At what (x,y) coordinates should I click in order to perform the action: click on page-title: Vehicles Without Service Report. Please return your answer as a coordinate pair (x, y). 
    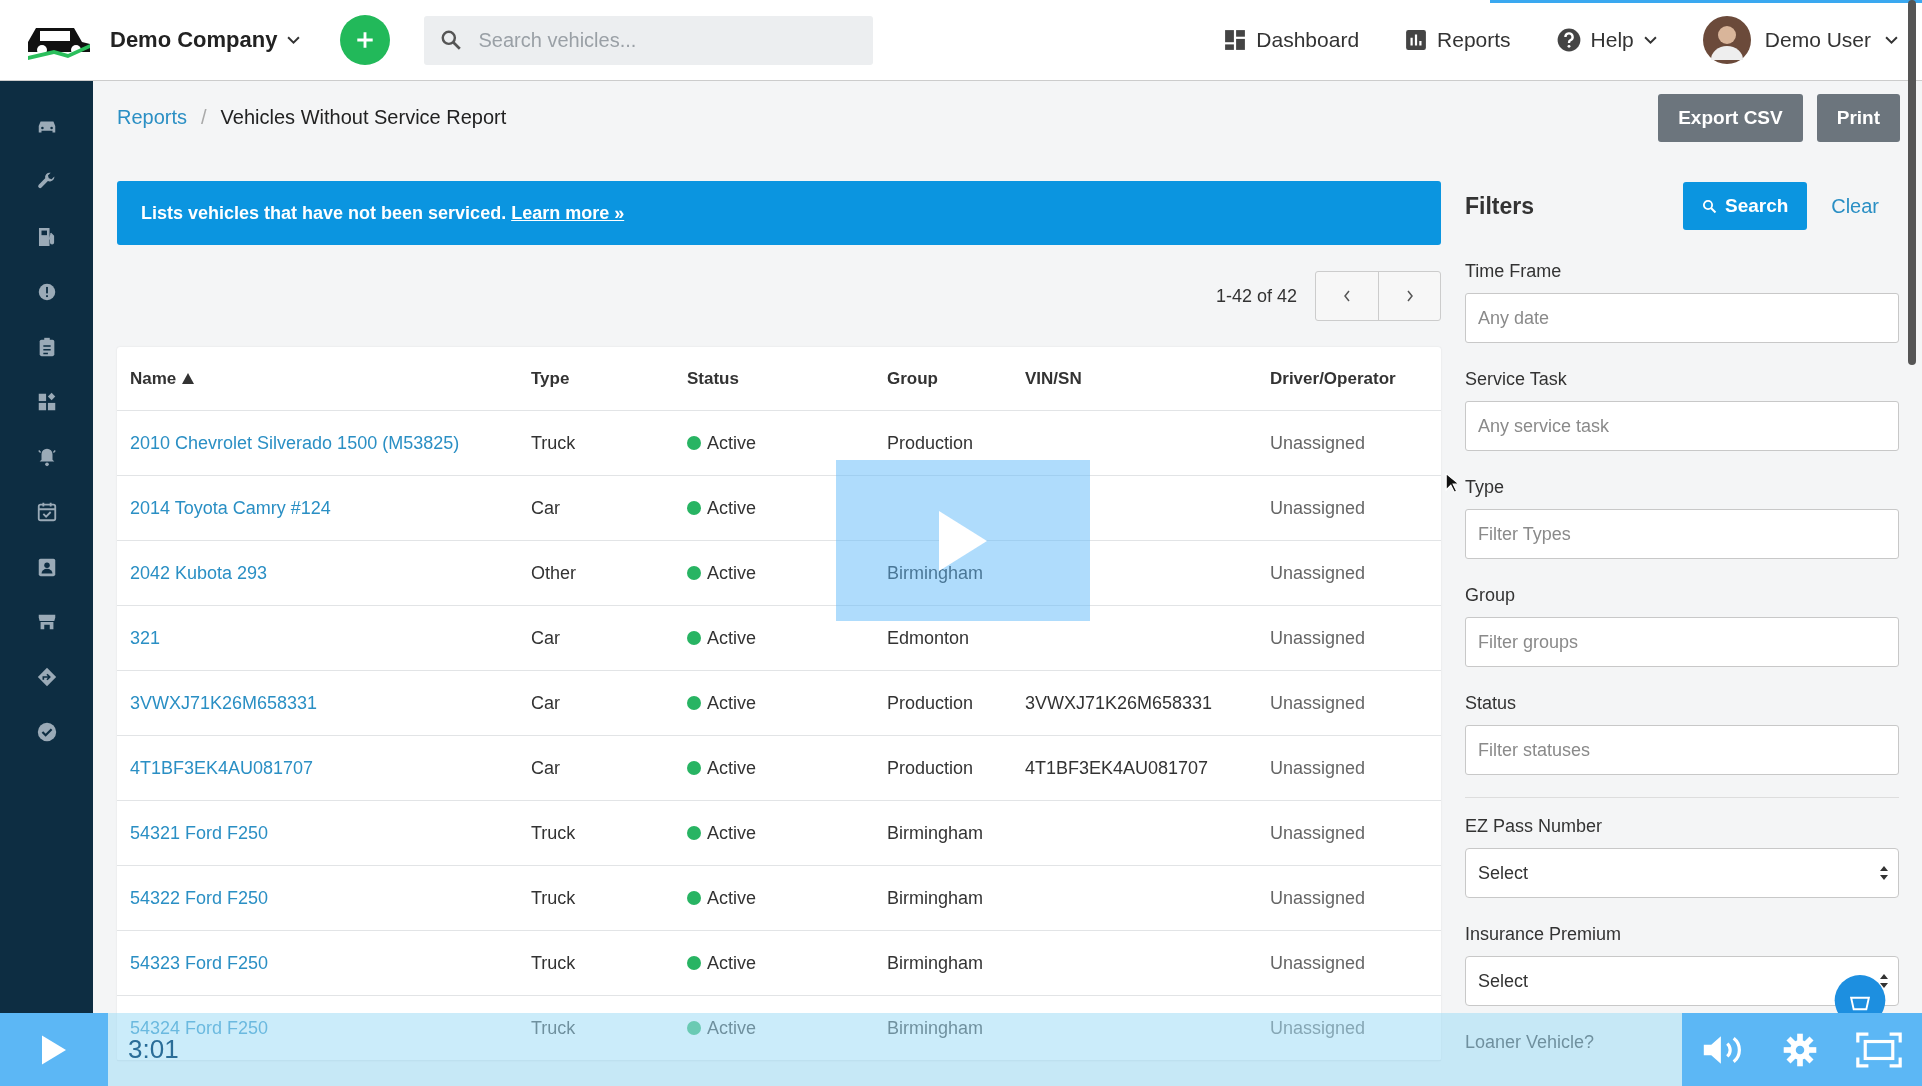
    Looking at the image, I should click on (363, 117).